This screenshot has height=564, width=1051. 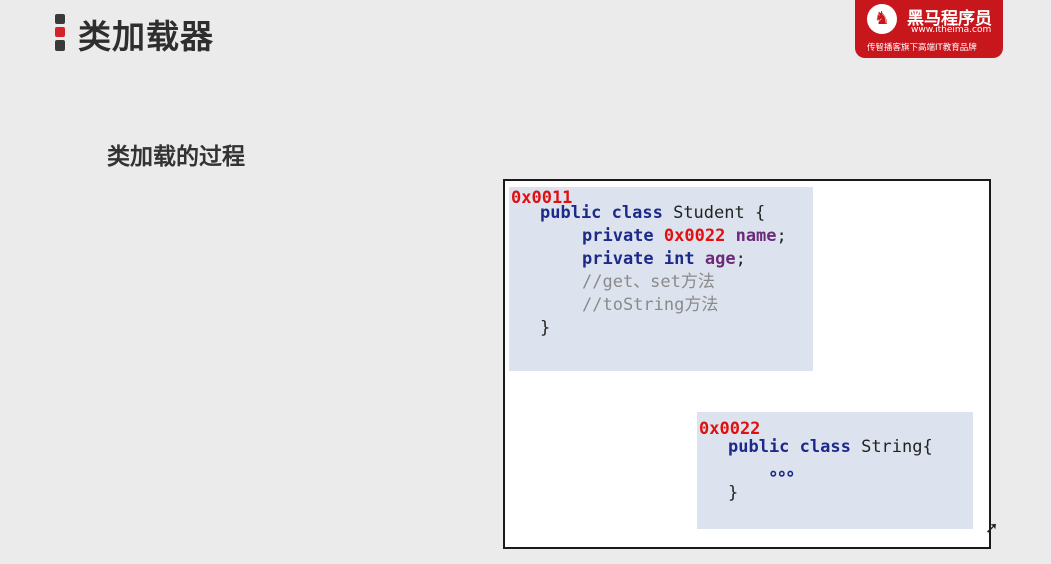 What do you see at coordinates (653, 213) in the screenshot?
I see `student-class-line: public class Student {` at bounding box center [653, 213].